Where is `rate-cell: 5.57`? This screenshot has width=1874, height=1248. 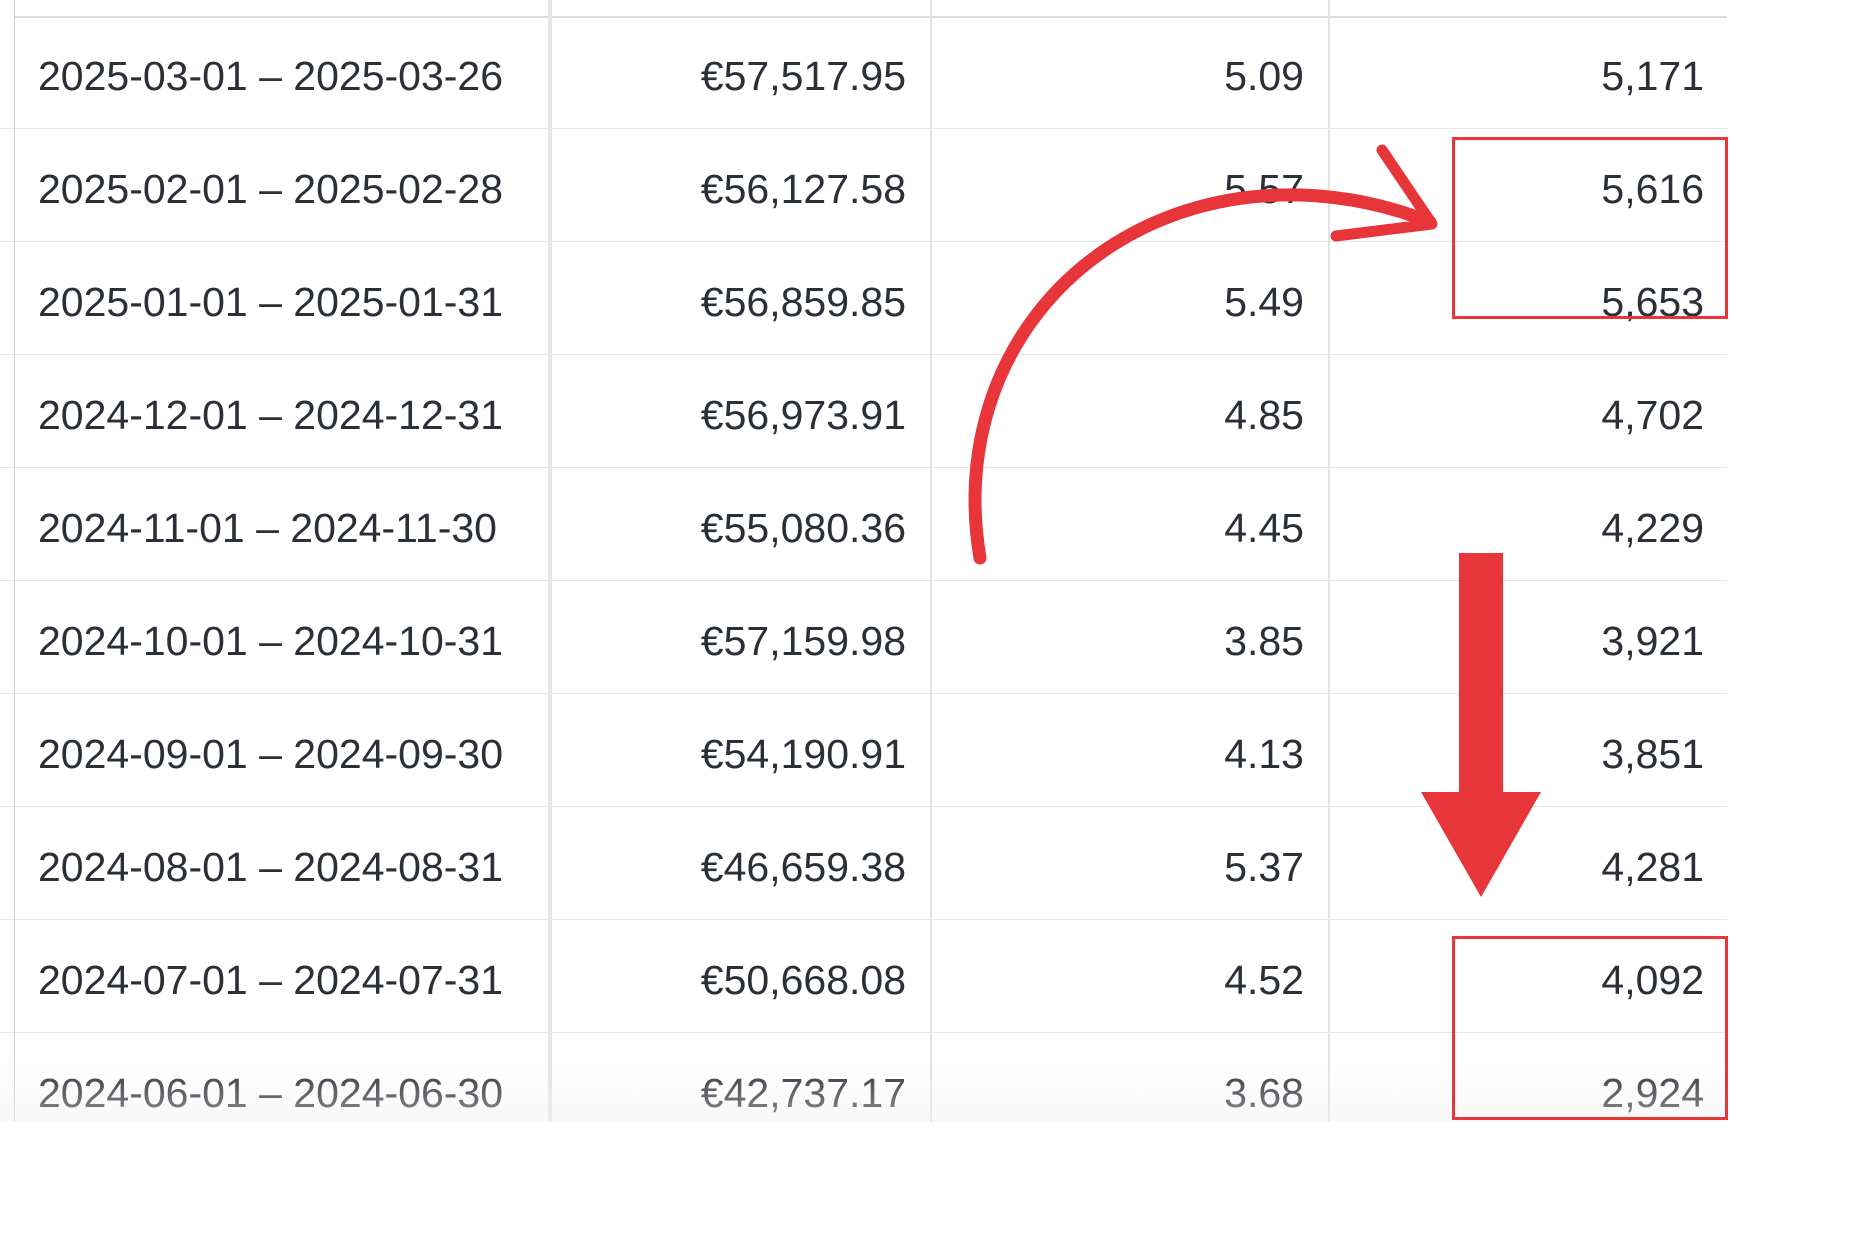
rate-cell: 5.57 is located at coordinates (1264, 189).